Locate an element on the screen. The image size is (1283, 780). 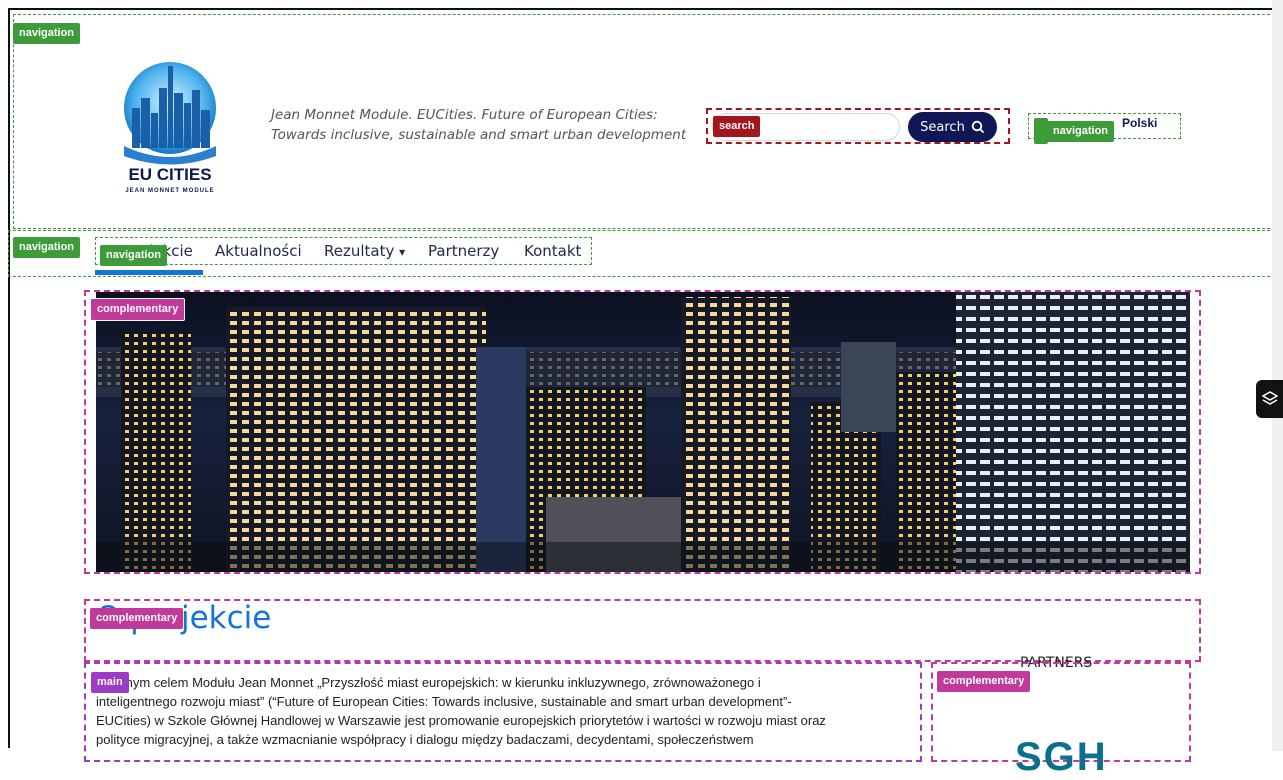
logo-subtext: JEAN MONNET MODULE is located at coordinates (169, 191).